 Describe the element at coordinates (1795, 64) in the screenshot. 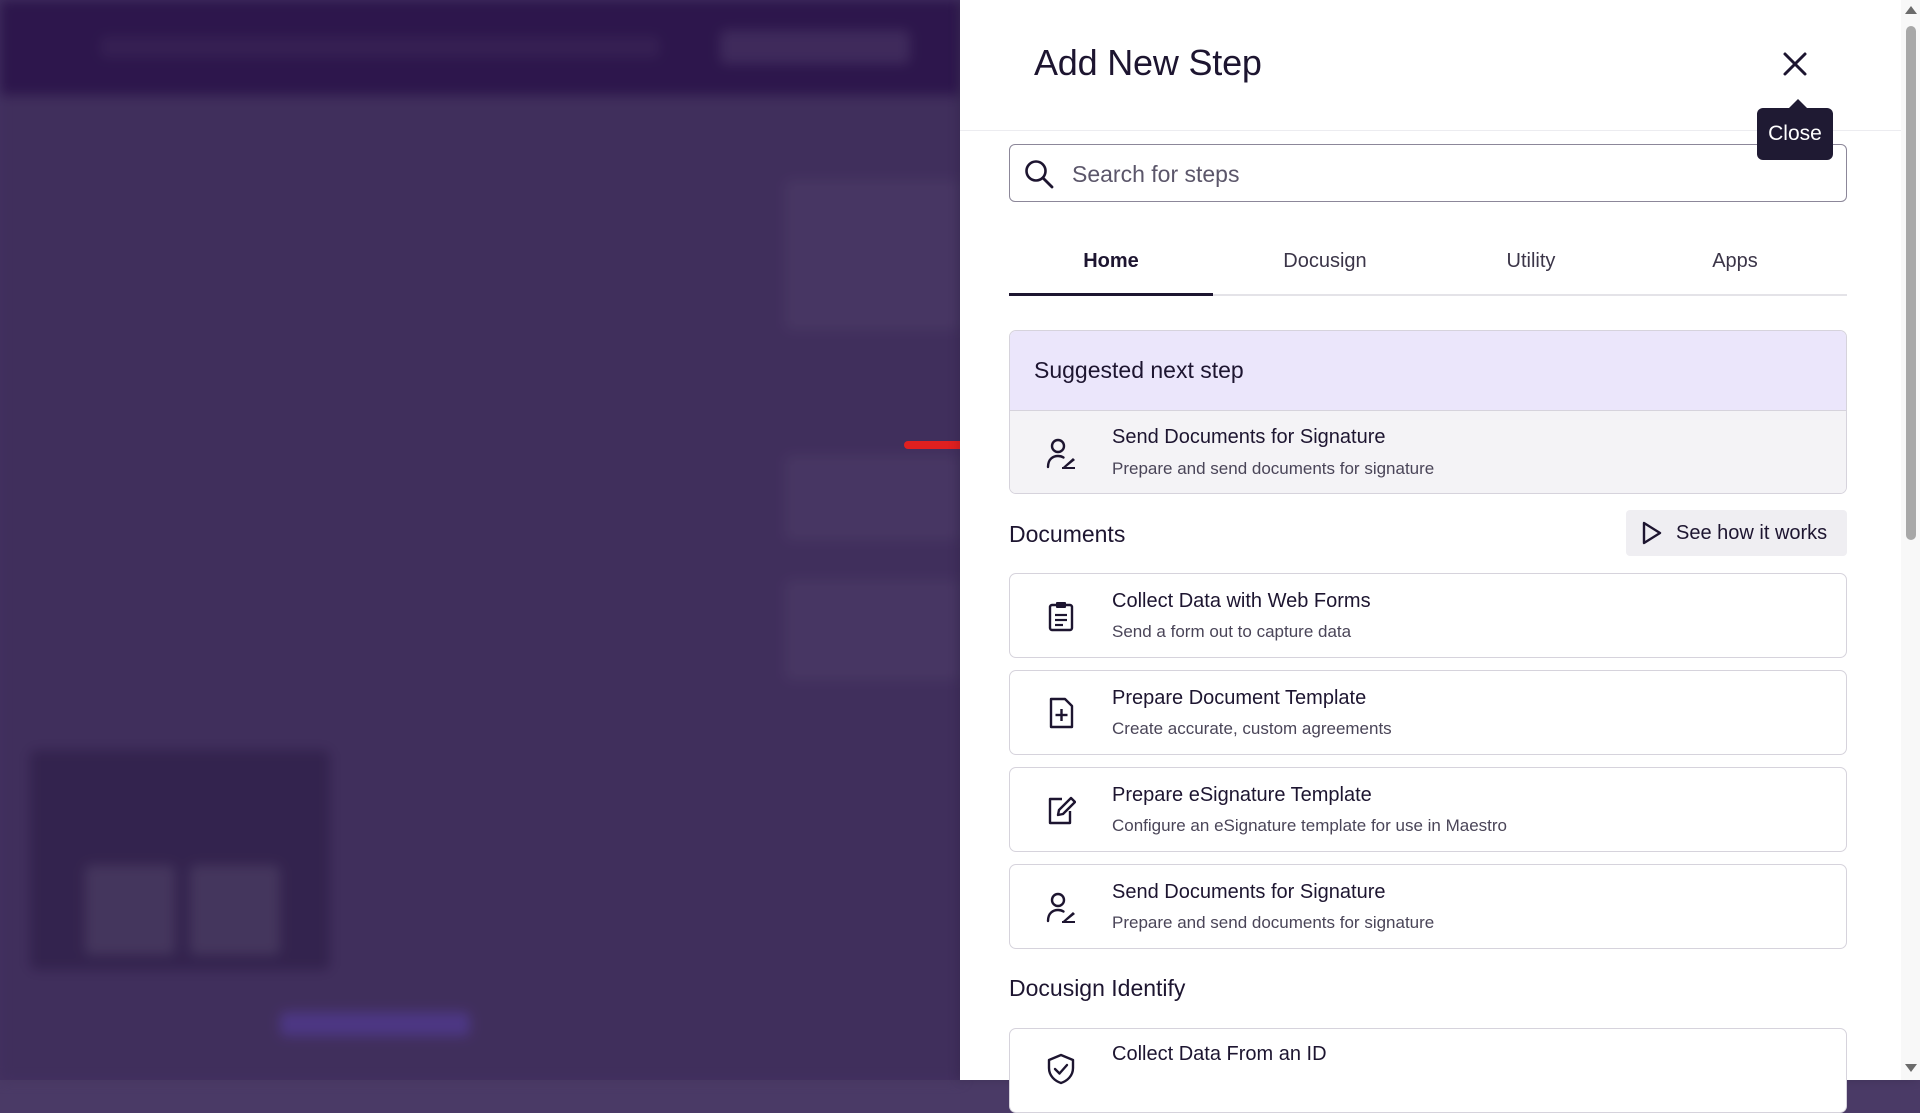

I see `close-icon` at that location.